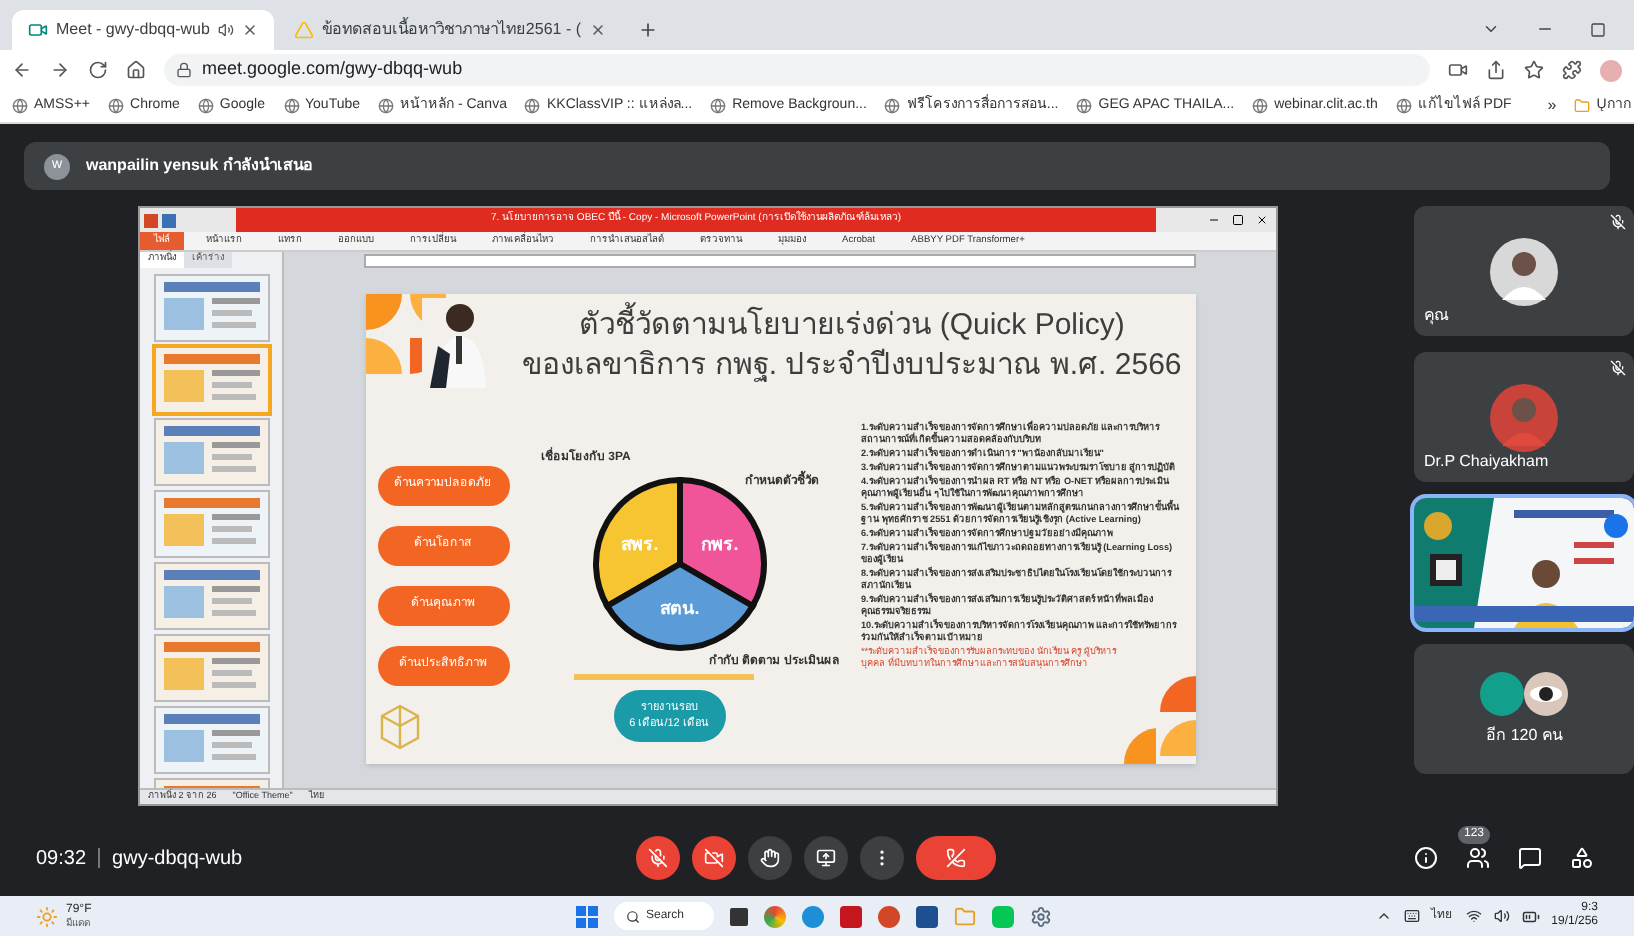 This screenshot has height=936, width=1634. I want to click on save-icon, so click(169, 220).